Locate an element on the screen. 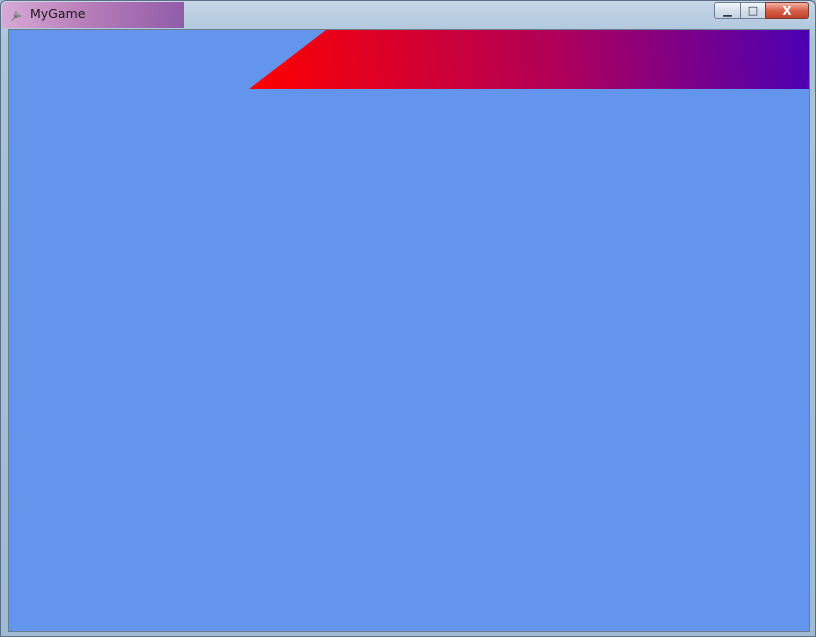 The image size is (816, 637). minimize-button: ▁ is located at coordinates (727, 10).